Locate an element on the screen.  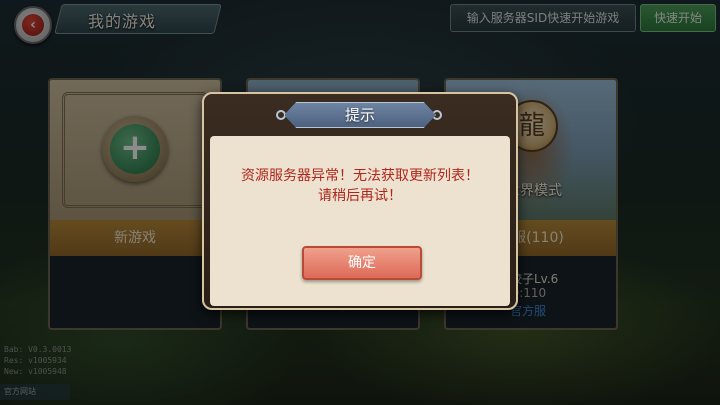
confirm-button: 确定 is located at coordinates (362, 263).